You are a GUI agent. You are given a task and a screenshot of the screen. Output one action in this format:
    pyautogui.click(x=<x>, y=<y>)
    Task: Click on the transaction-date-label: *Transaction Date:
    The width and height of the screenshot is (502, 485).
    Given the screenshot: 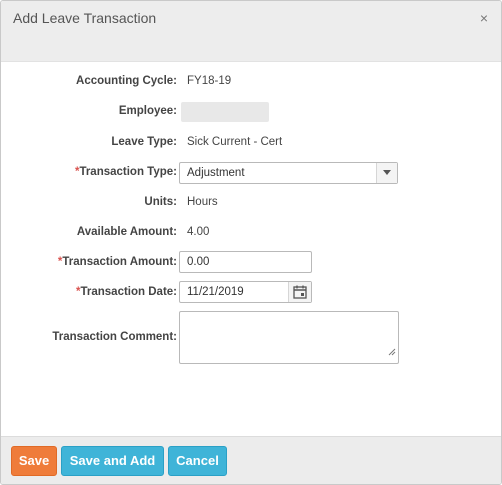 What is the action you would take?
    pyautogui.click(x=92, y=292)
    